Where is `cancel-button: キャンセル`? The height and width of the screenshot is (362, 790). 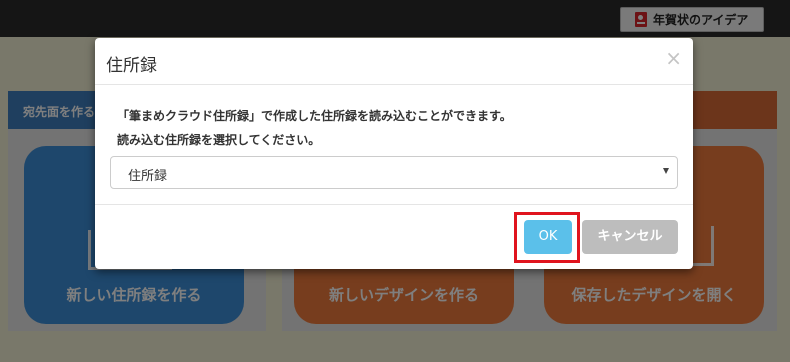
cancel-button: キャンセル is located at coordinates (630, 237).